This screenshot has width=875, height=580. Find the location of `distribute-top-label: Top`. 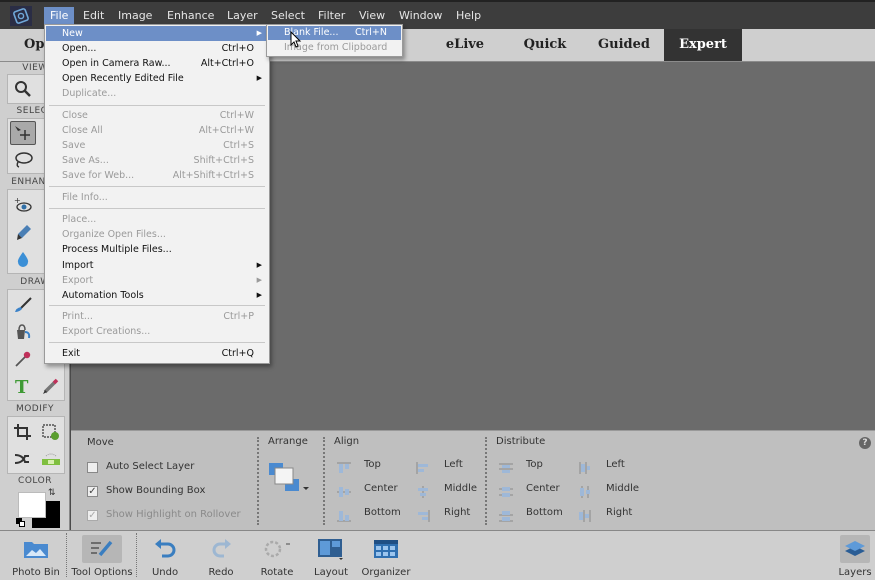

distribute-top-label: Top is located at coordinates (534, 464).